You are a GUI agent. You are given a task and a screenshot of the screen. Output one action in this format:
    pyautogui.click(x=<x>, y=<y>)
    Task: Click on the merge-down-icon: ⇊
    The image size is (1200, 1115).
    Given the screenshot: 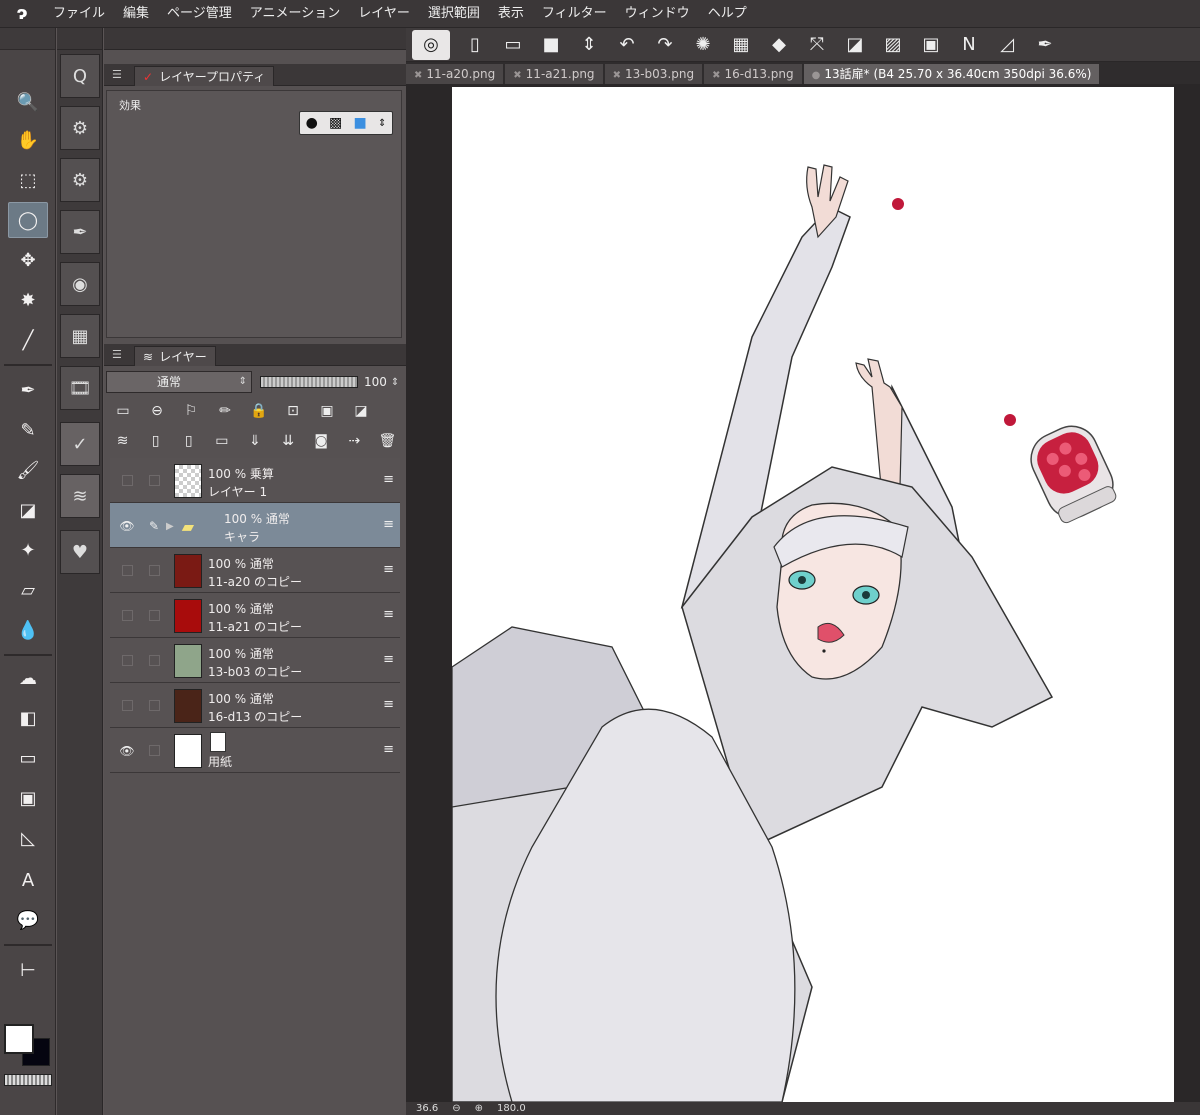 What is the action you would take?
    pyautogui.click(x=288, y=441)
    